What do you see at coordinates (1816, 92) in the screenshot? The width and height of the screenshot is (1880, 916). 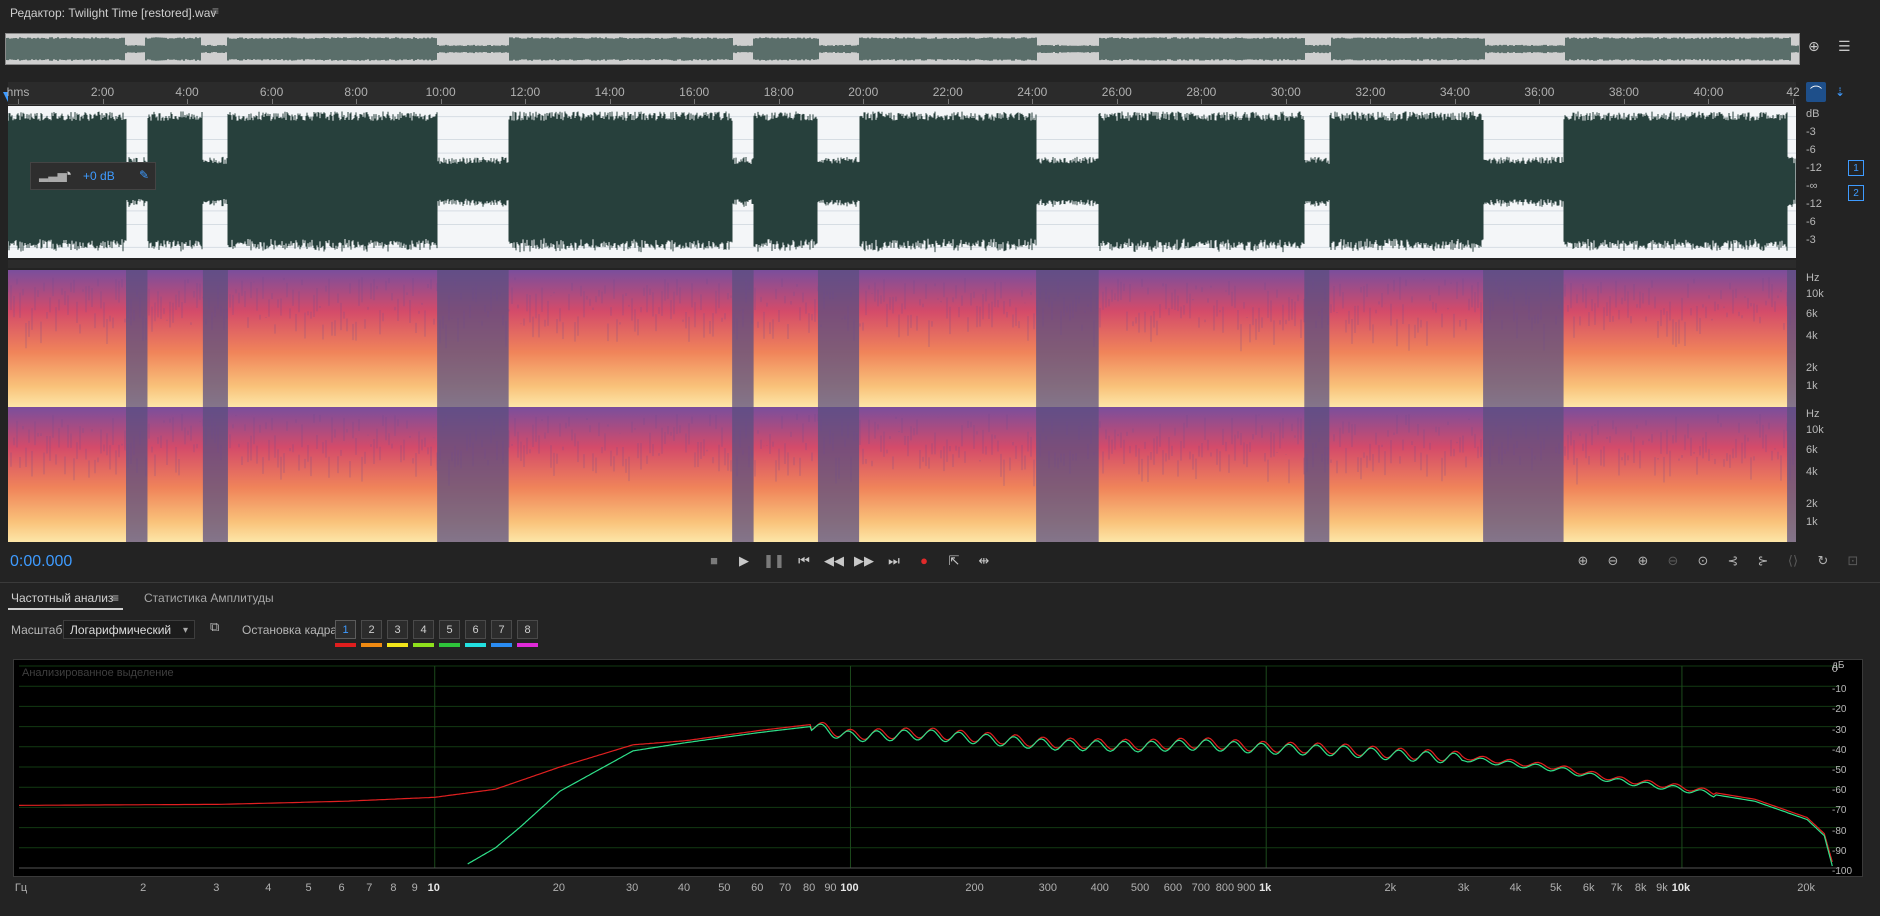 I see `snap-playhead-icon: ⌒` at bounding box center [1816, 92].